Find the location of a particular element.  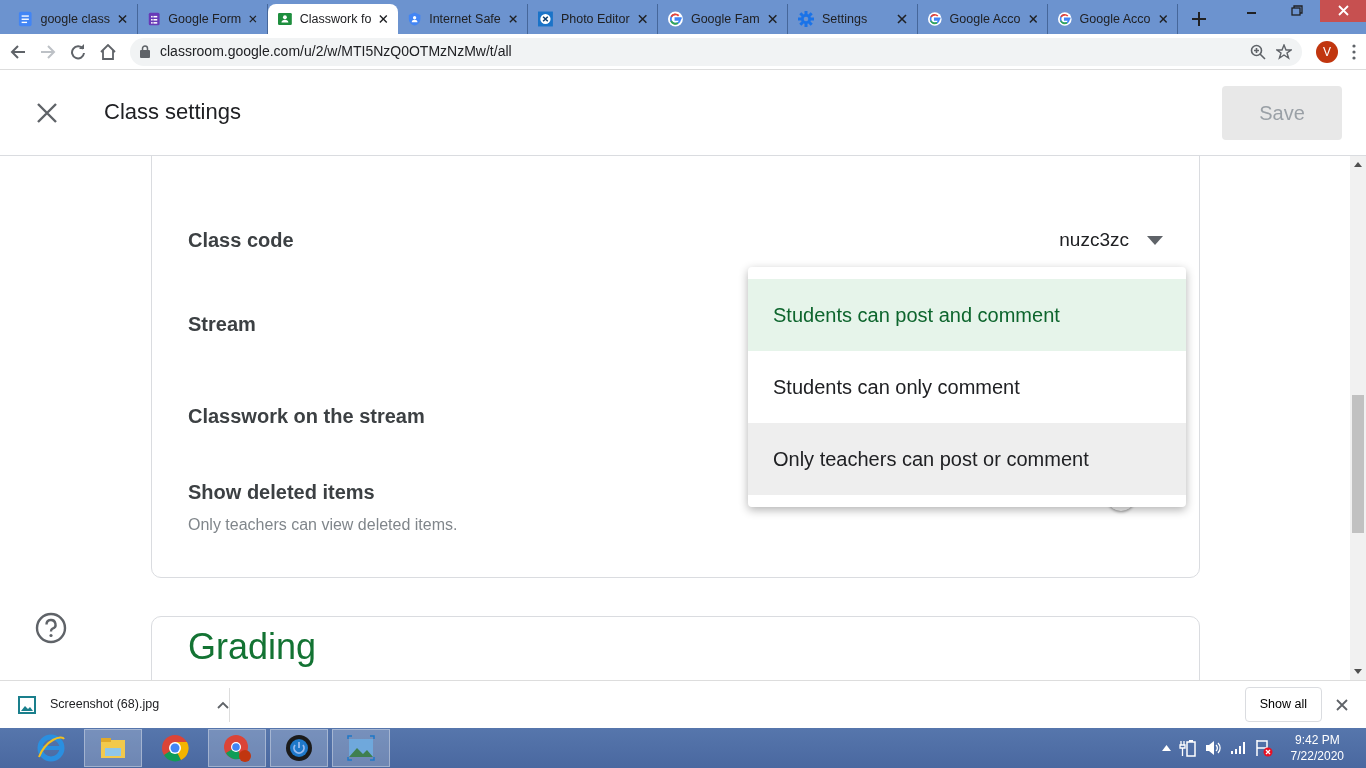

show-all-button: Show all is located at coordinates (1283, 704).